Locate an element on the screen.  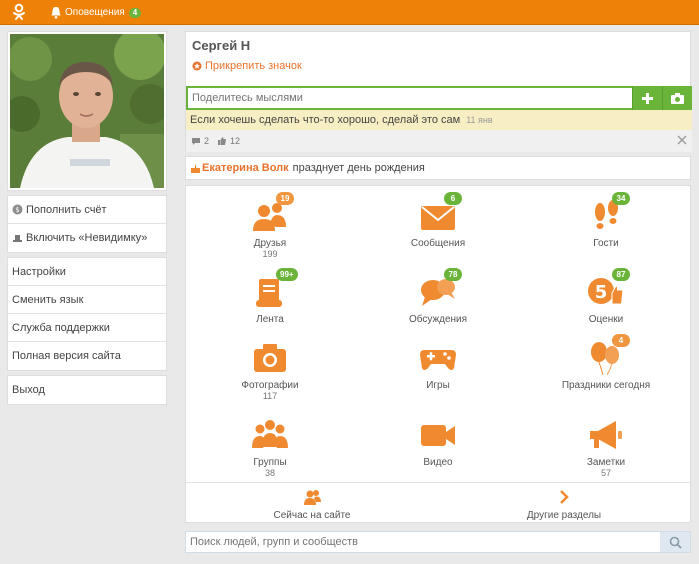
section-holidays: 4 Праздники сегодня is located at coordinates (606, 362).